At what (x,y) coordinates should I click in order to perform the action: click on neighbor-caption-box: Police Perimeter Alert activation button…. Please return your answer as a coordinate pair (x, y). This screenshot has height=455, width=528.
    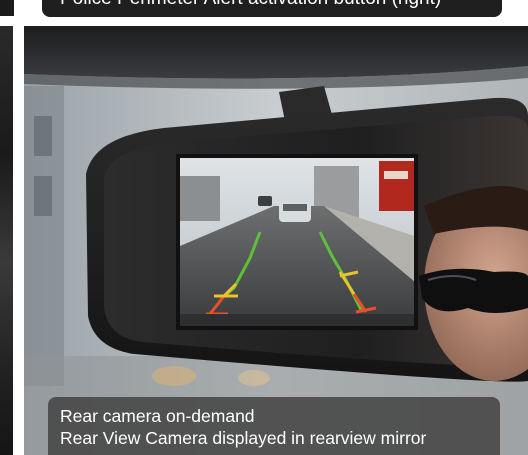
    Looking at the image, I should click on (272, 8).